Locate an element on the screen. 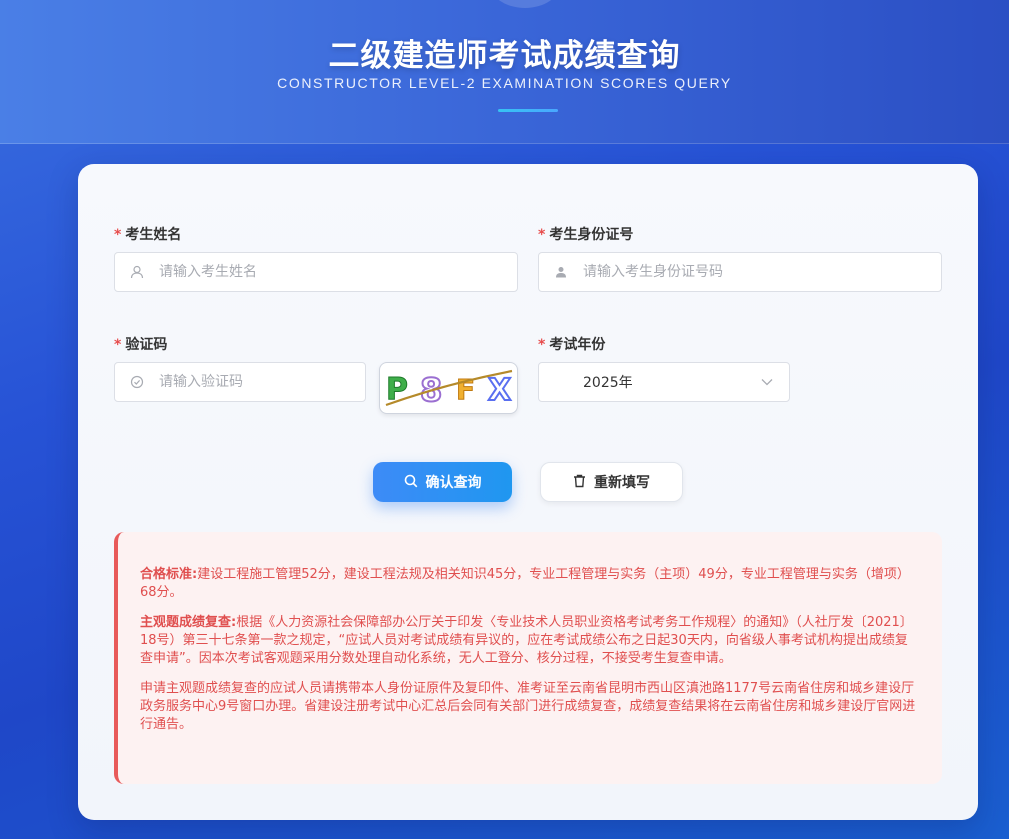 Image resolution: width=1009 pixels, height=839 pixels. id-number-input is located at coordinates (762, 272).